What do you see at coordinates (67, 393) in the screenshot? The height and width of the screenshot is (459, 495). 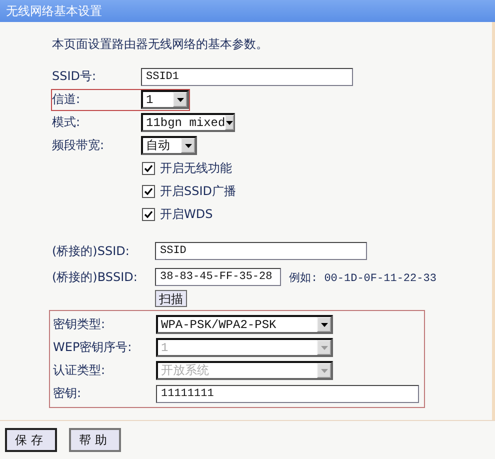 I see `field-label: 密钥:` at bounding box center [67, 393].